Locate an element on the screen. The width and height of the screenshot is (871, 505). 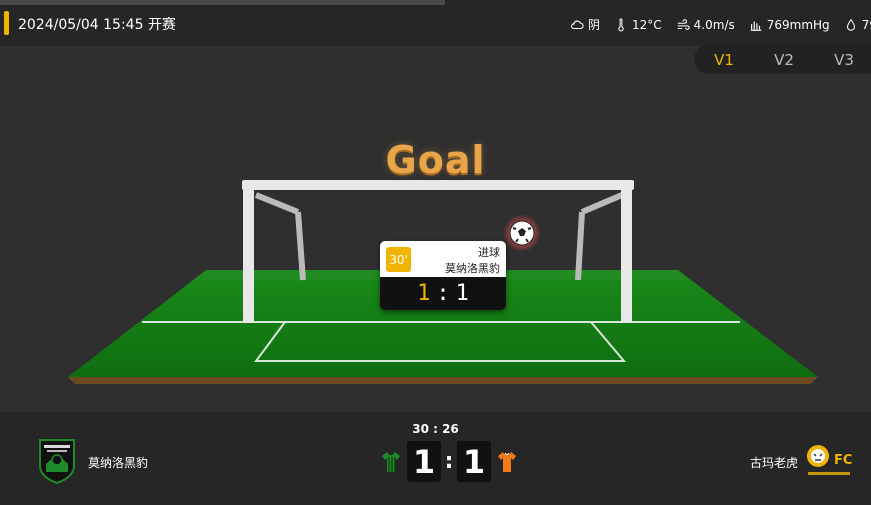
humidity-icon is located at coordinates (850, 24).